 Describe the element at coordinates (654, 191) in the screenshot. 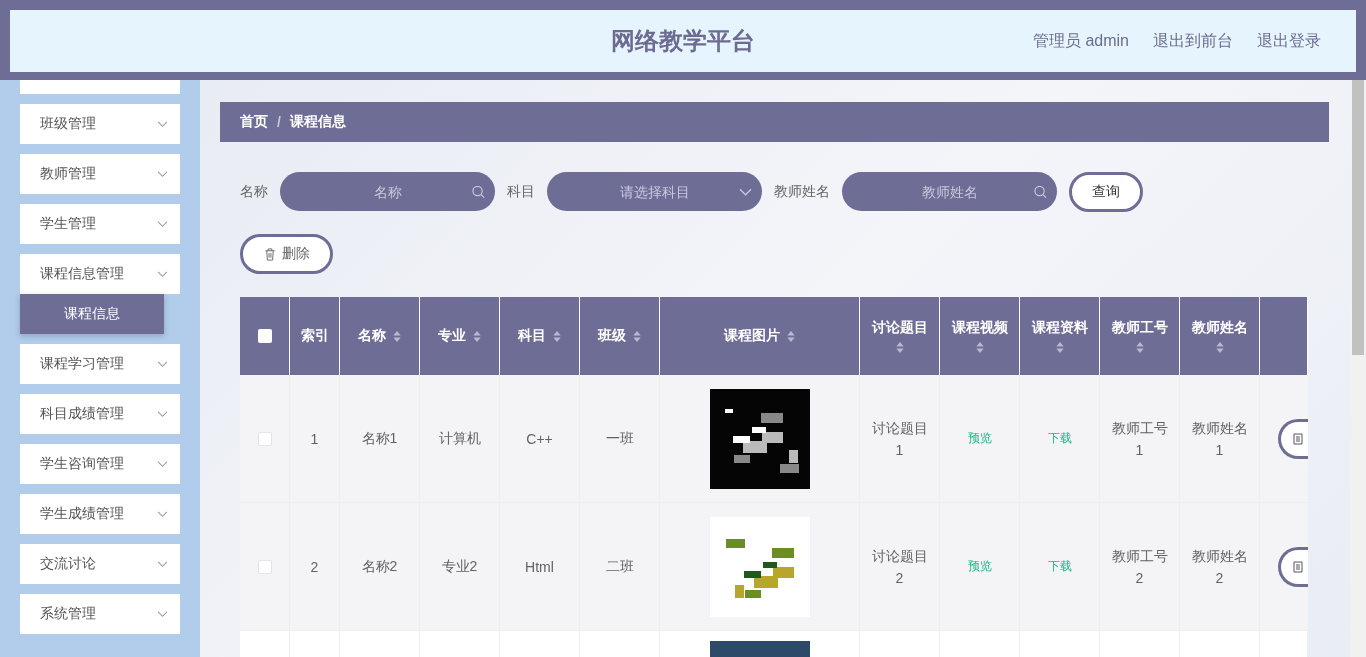

I see `subject-select: 请选择科目` at that location.